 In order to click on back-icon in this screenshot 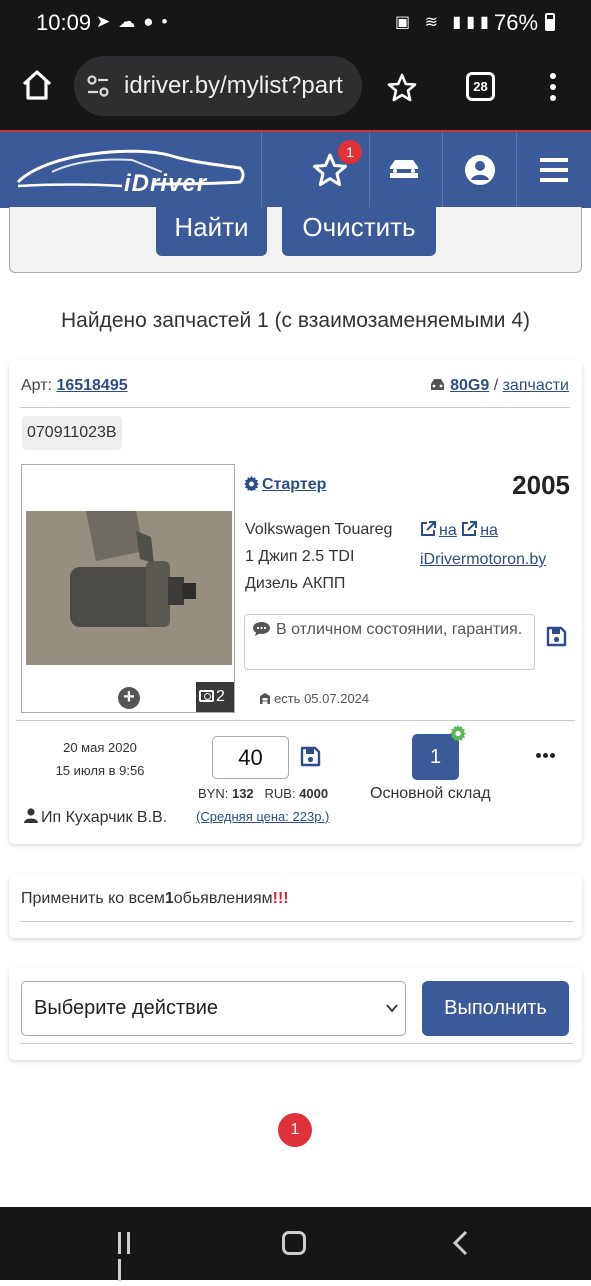, I will do `click(461, 1243)`.